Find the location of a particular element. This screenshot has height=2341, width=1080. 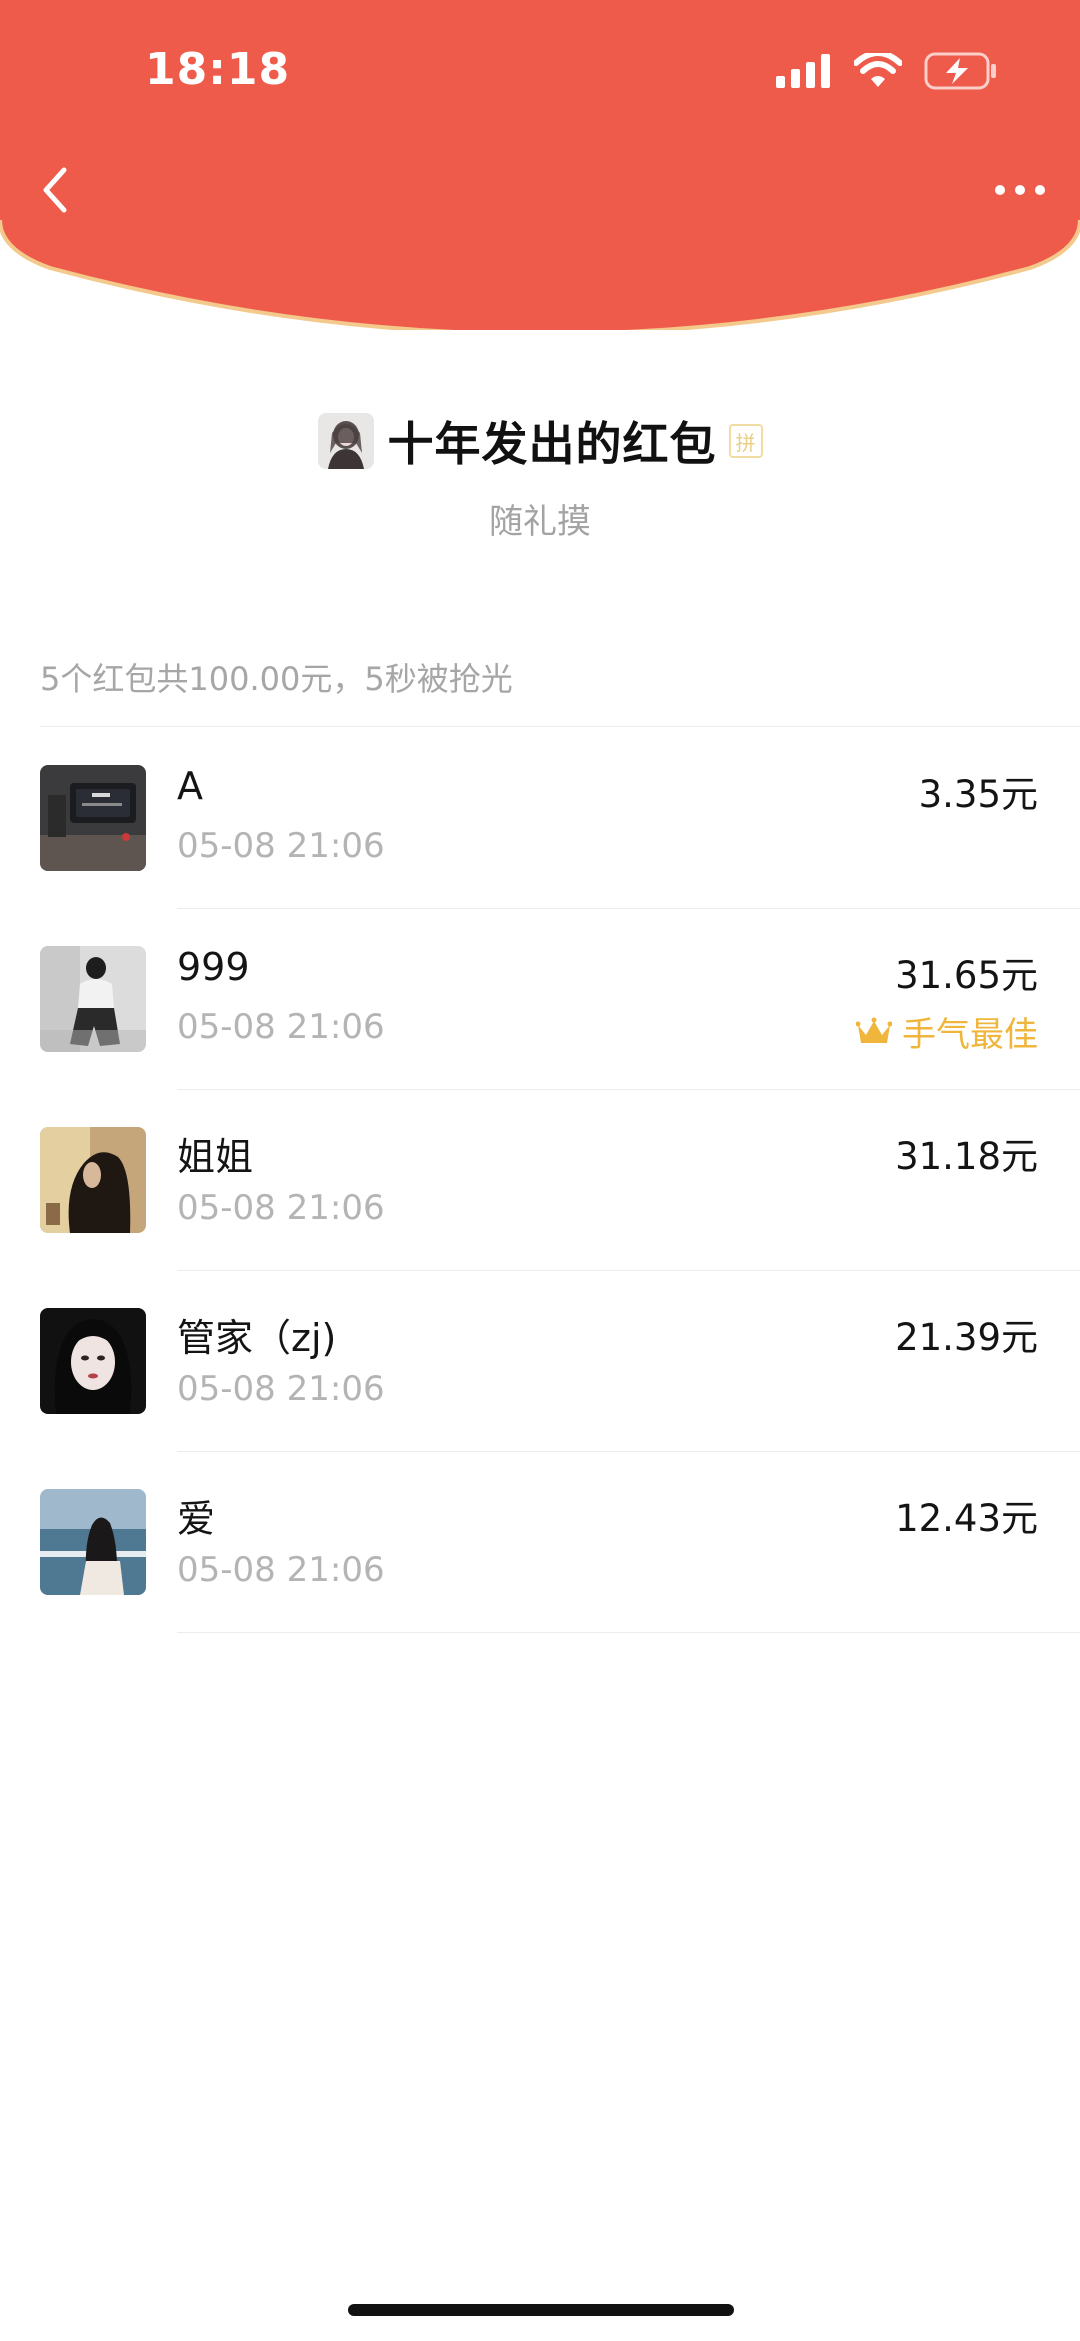

signal-icon is located at coordinates (804, 71).